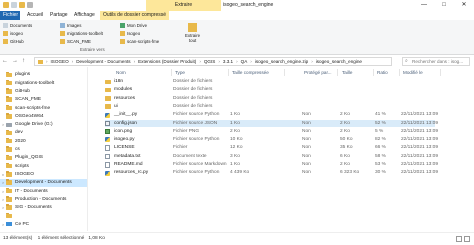  I want to click on file-row: resources Dossier de fichiers, so click(270, 99).